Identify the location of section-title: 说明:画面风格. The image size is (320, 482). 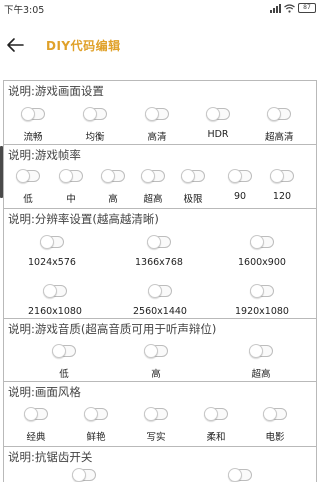
(44, 392).